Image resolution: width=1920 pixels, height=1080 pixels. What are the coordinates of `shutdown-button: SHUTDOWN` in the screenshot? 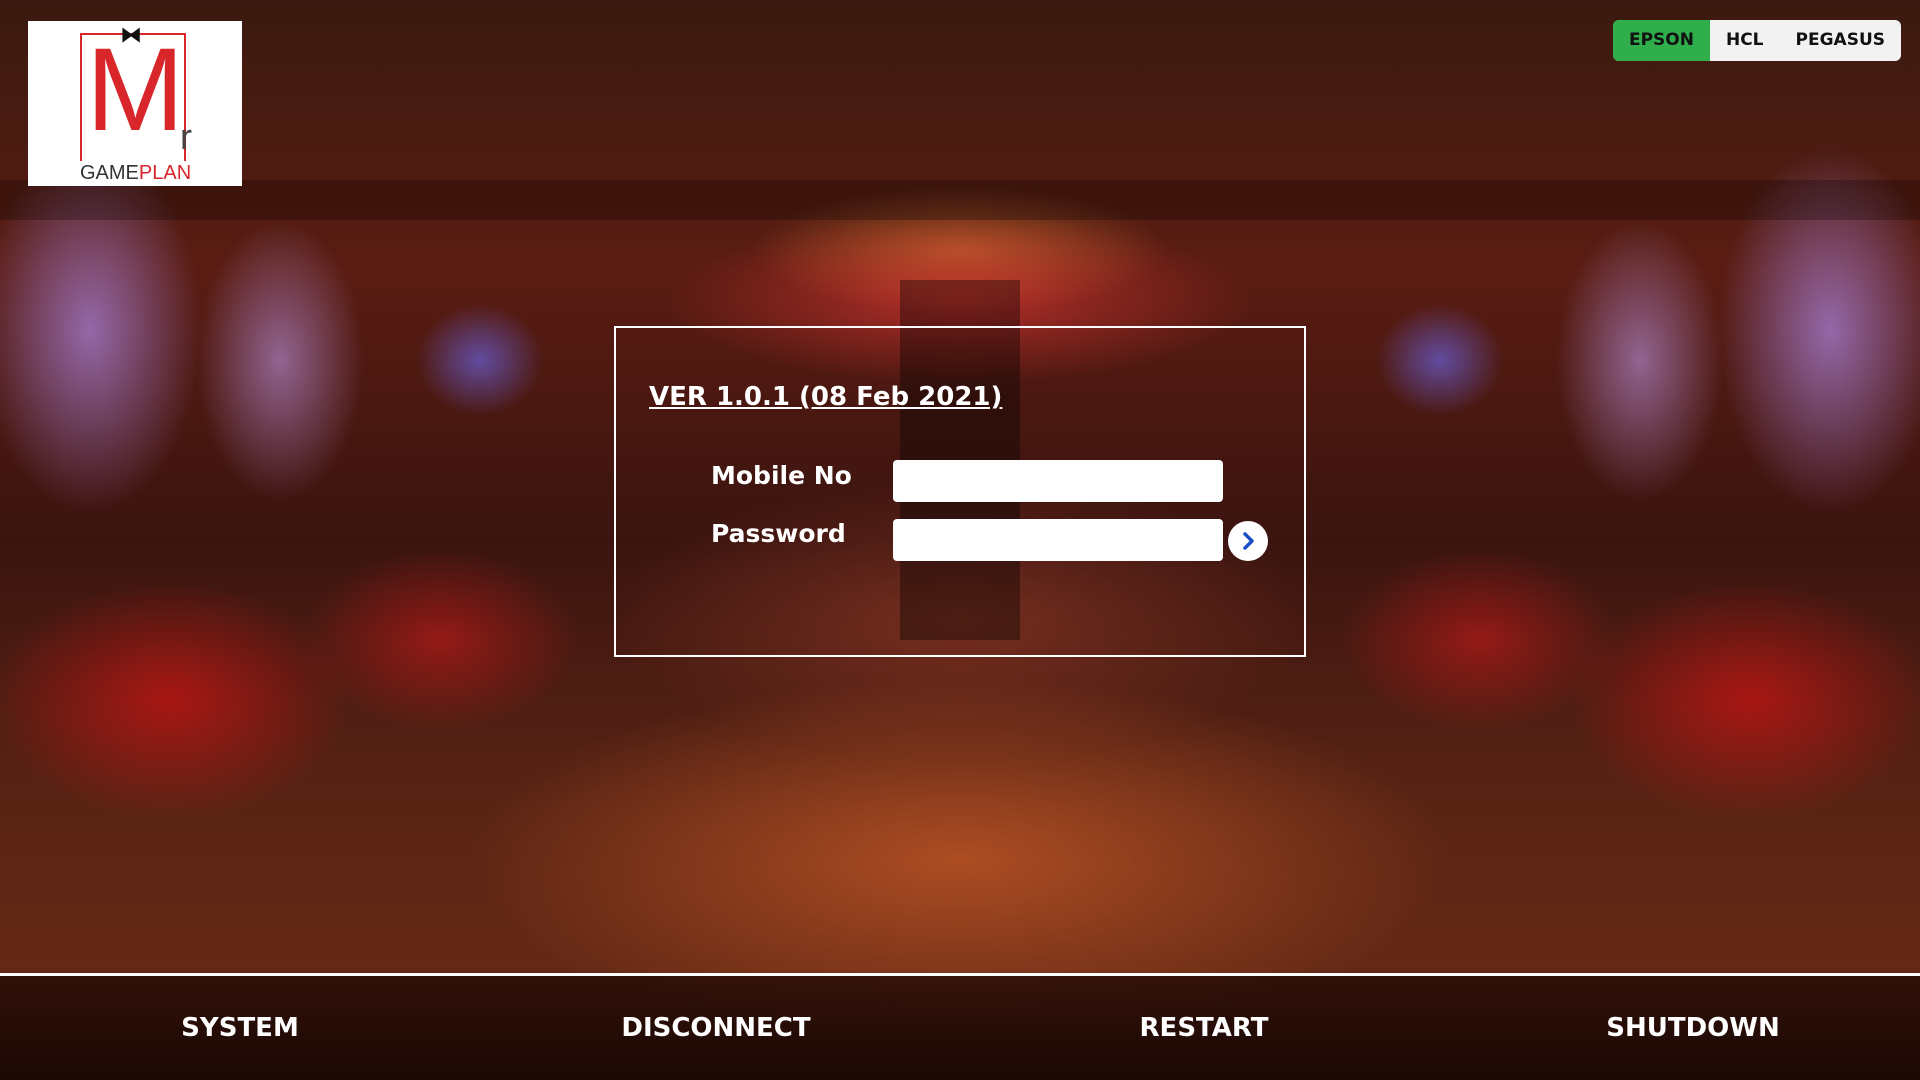 It's located at (1686, 1028).